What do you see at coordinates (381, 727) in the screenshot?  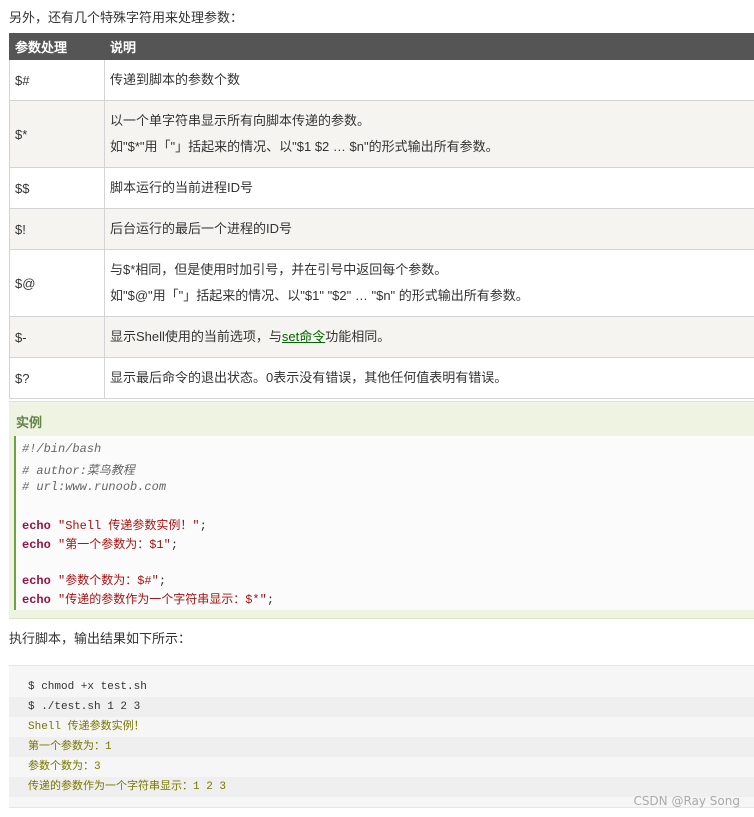 I see `output-line: Shell 传递参数实例！` at bounding box center [381, 727].